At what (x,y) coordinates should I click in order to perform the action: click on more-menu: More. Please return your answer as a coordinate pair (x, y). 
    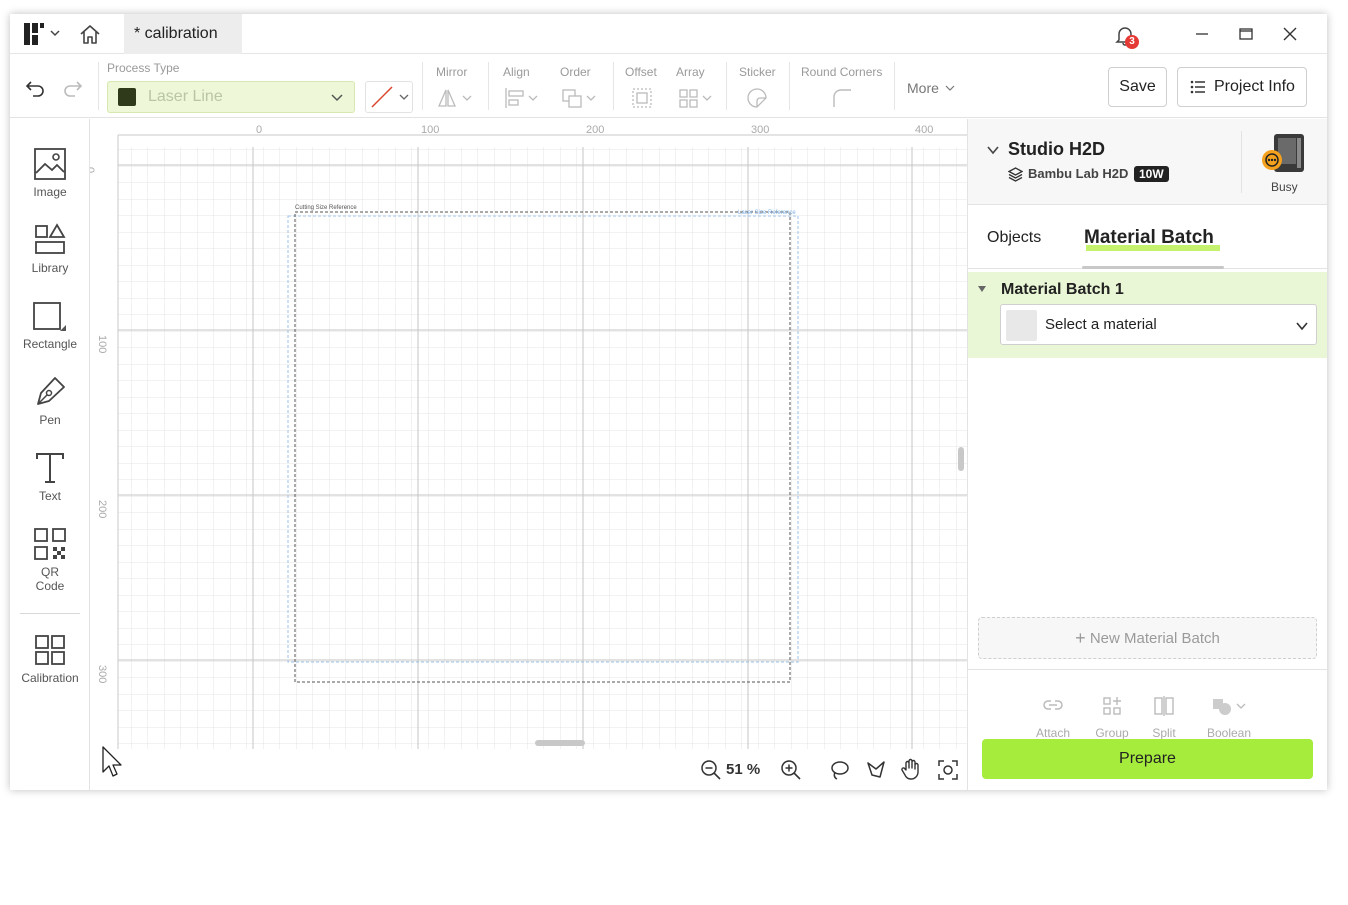
    Looking at the image, I should click on (931, 88).